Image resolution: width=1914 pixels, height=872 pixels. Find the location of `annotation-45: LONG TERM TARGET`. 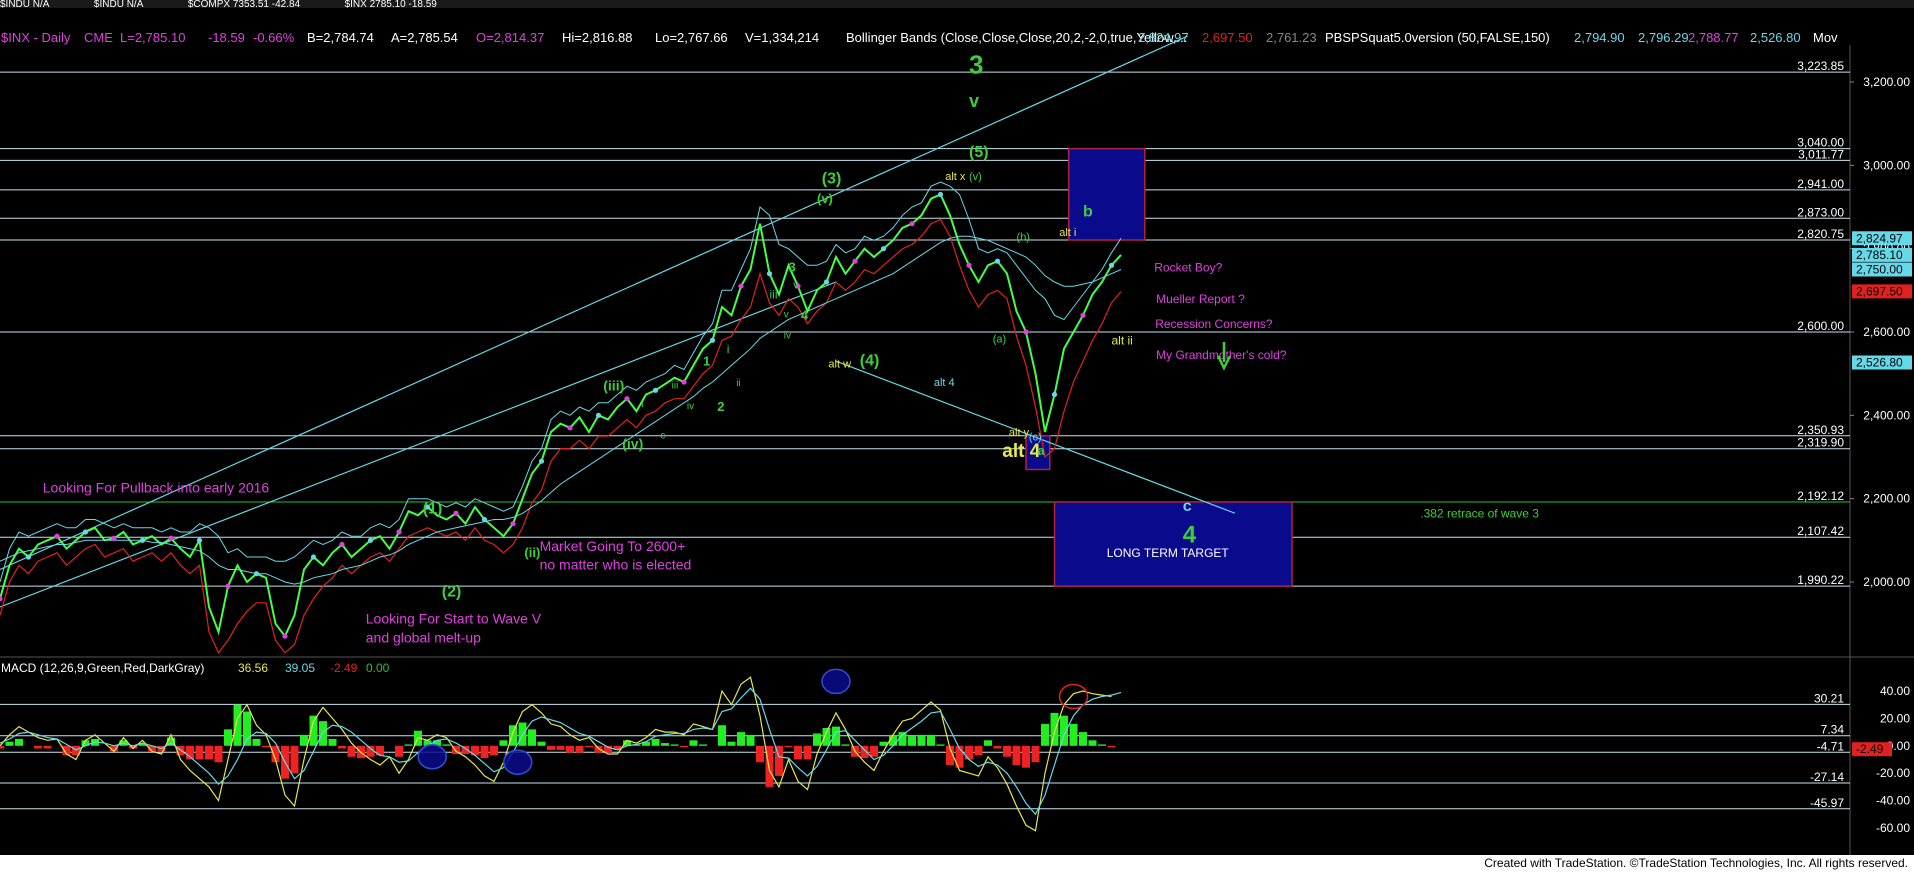

annotation-45: LONG TERM TARGET is located at coordinates (1168, 553).